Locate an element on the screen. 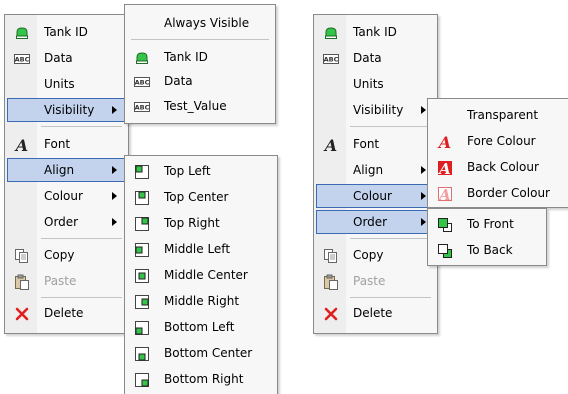 This screenshot has width=568, height=394. align-middle-center-icon is located at coordinates (142, 276).